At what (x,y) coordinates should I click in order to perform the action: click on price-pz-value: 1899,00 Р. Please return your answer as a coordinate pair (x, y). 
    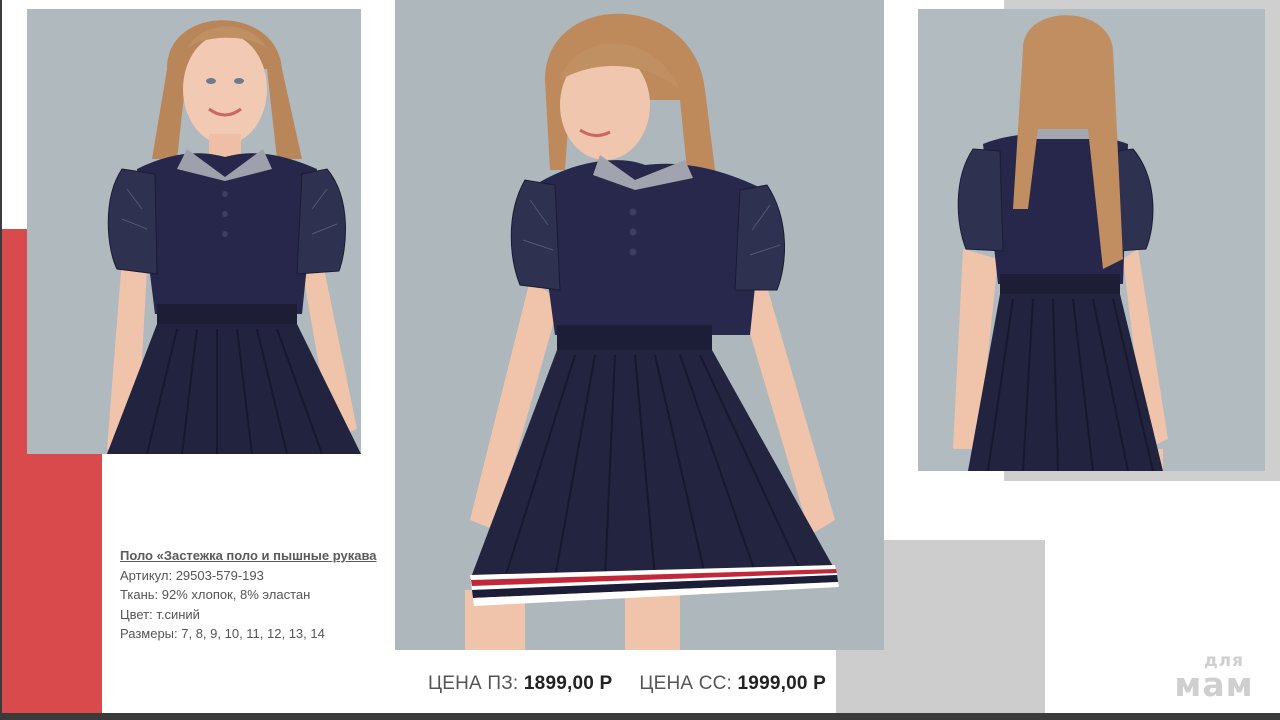
    Looking at the image, I should click on (568, 683).